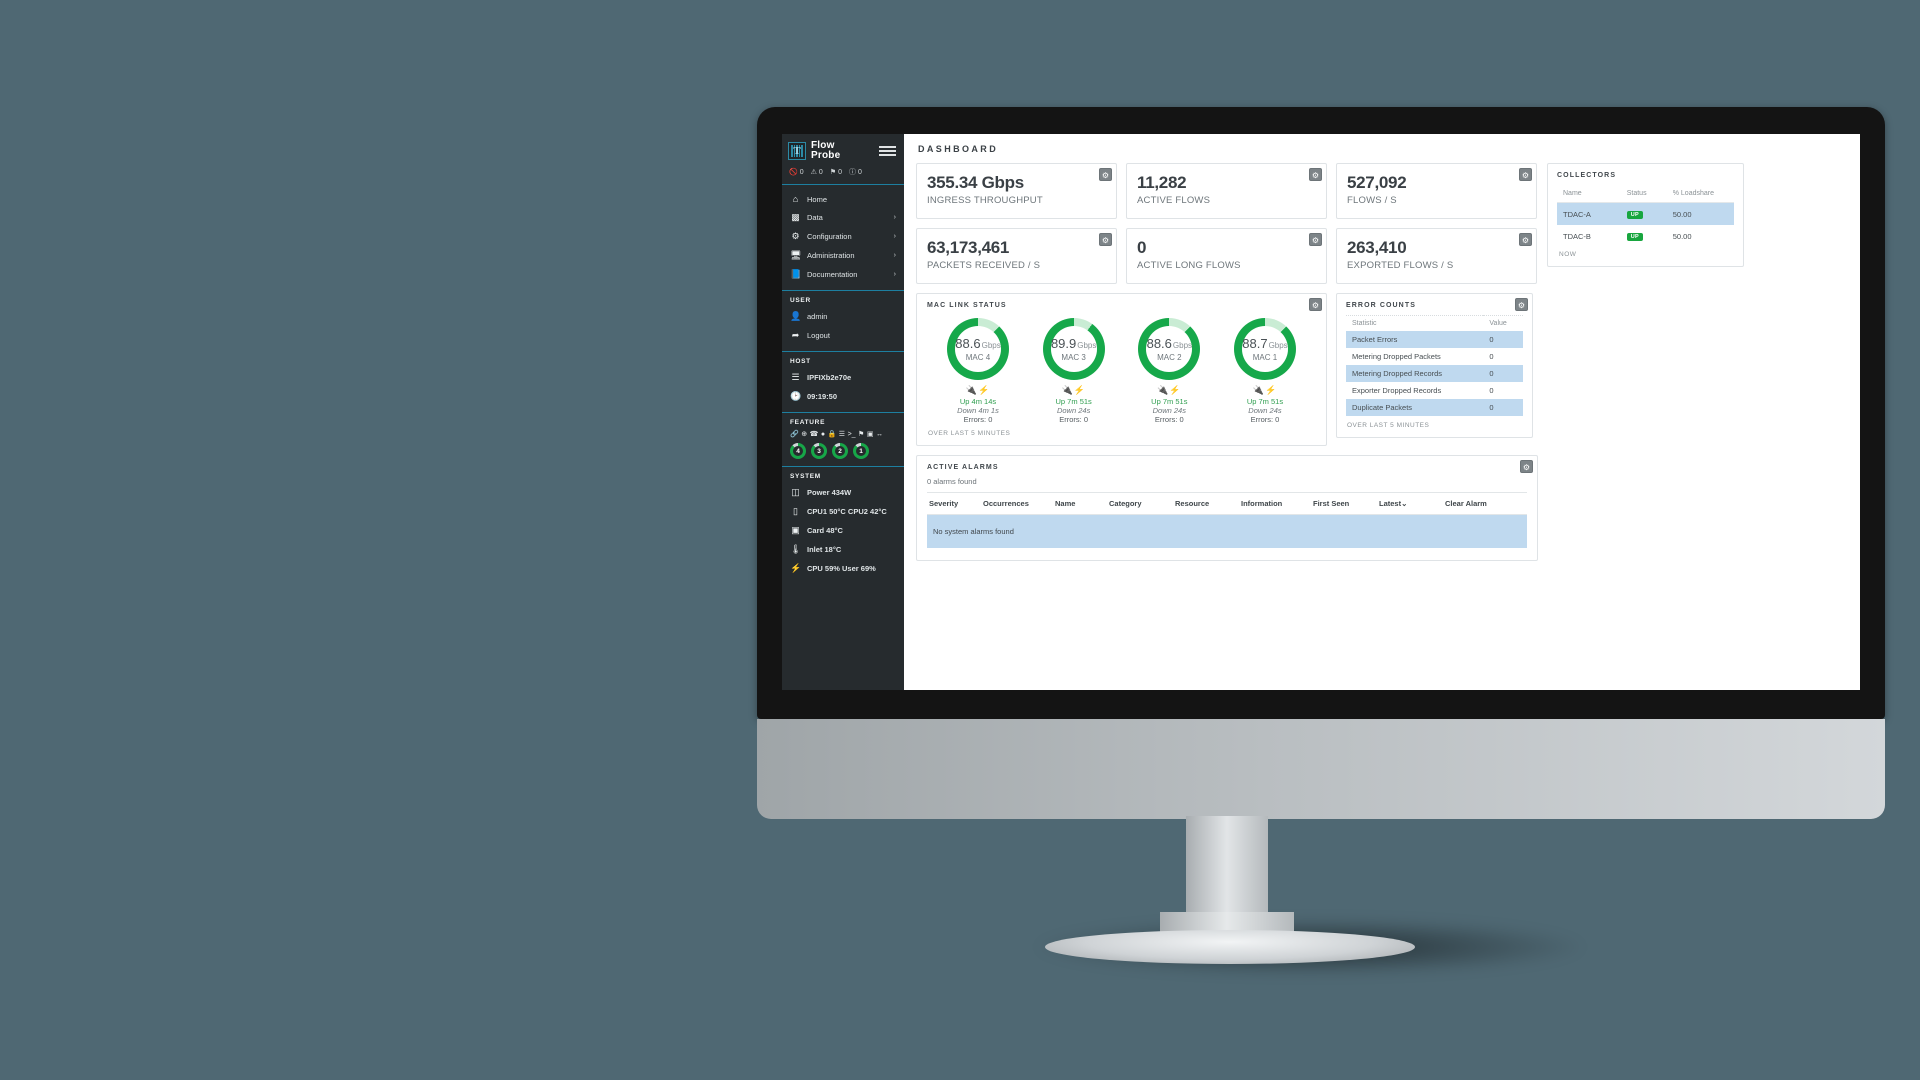  I want to click on brand: T Flow Probe, so click(843, 149).